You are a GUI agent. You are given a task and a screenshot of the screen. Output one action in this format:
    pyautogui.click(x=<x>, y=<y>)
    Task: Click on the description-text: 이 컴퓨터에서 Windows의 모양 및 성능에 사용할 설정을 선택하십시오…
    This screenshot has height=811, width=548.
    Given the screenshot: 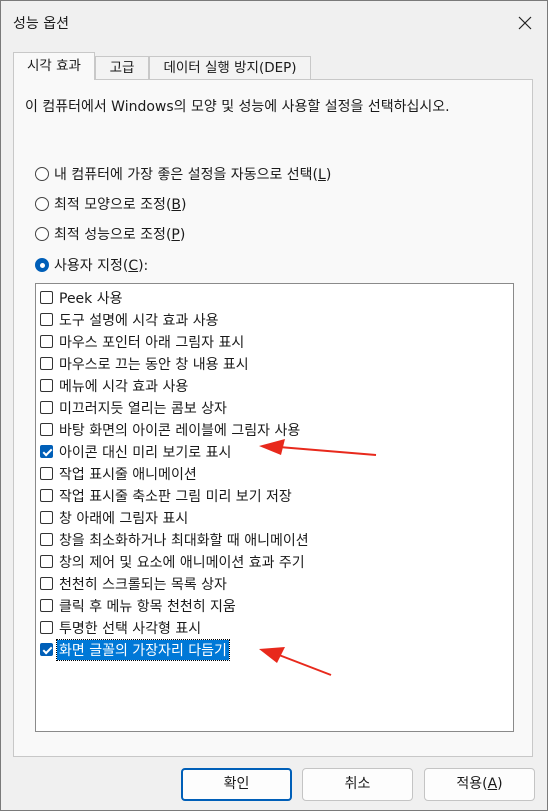 What is the action you would take?
    pyautogui.click(x=237, y=107)
    